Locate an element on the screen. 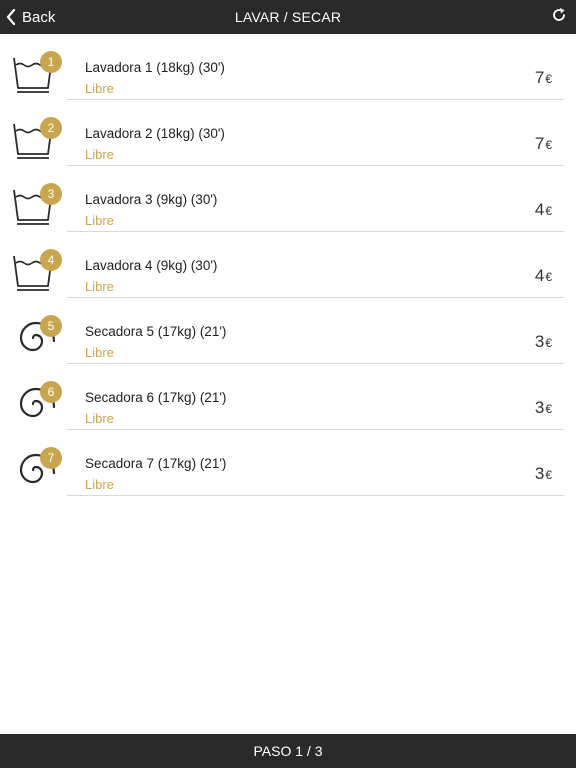  machine-name: Lavadora 3 (9kg) (30') is located at coordinates (151, 199).